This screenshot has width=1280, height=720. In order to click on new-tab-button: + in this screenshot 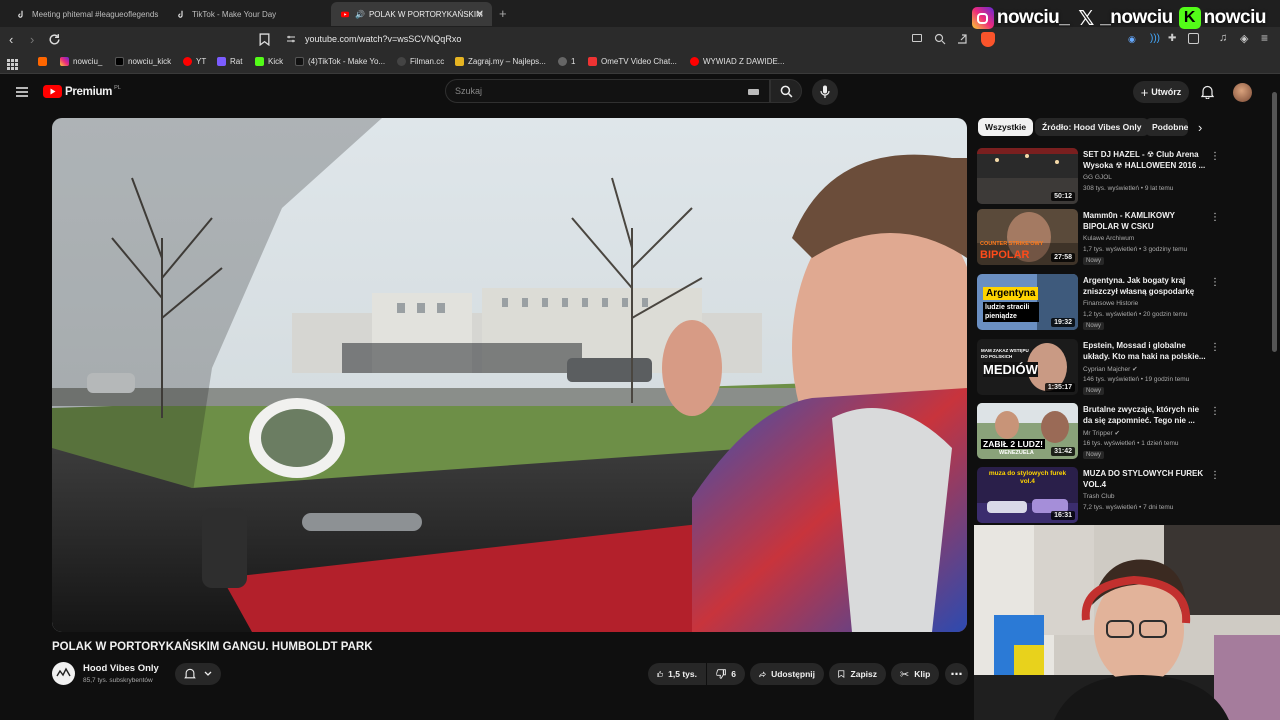, I will do `click(503, 13)`.